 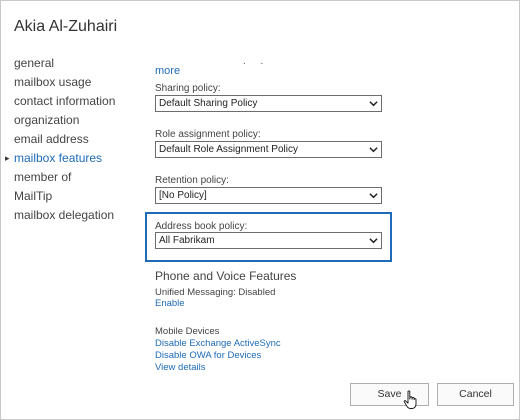 What do you see at coordinates (192, 180) in the screenshot?
I see `retention-policy-label: Retention policy:` at bounding box center [192, 180].